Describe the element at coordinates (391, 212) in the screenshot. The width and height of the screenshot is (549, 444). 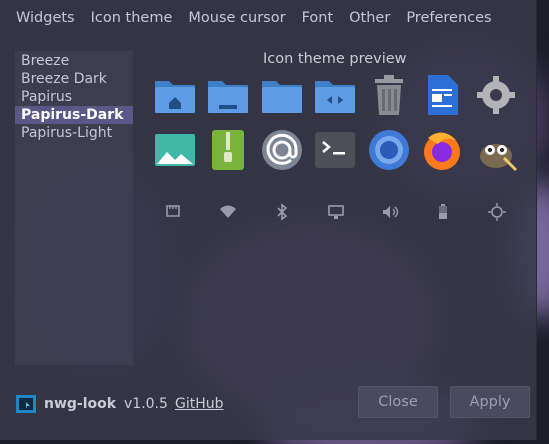
I see `volume-icon` at that location.